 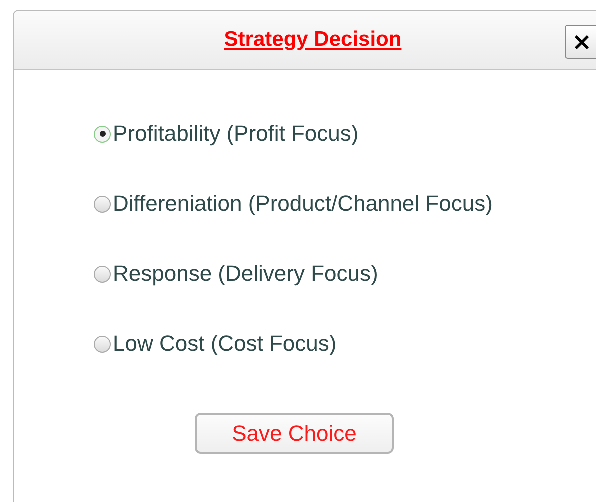 I want to click on option-label: Response (Delivery Focus), so click(x=245, y=274).